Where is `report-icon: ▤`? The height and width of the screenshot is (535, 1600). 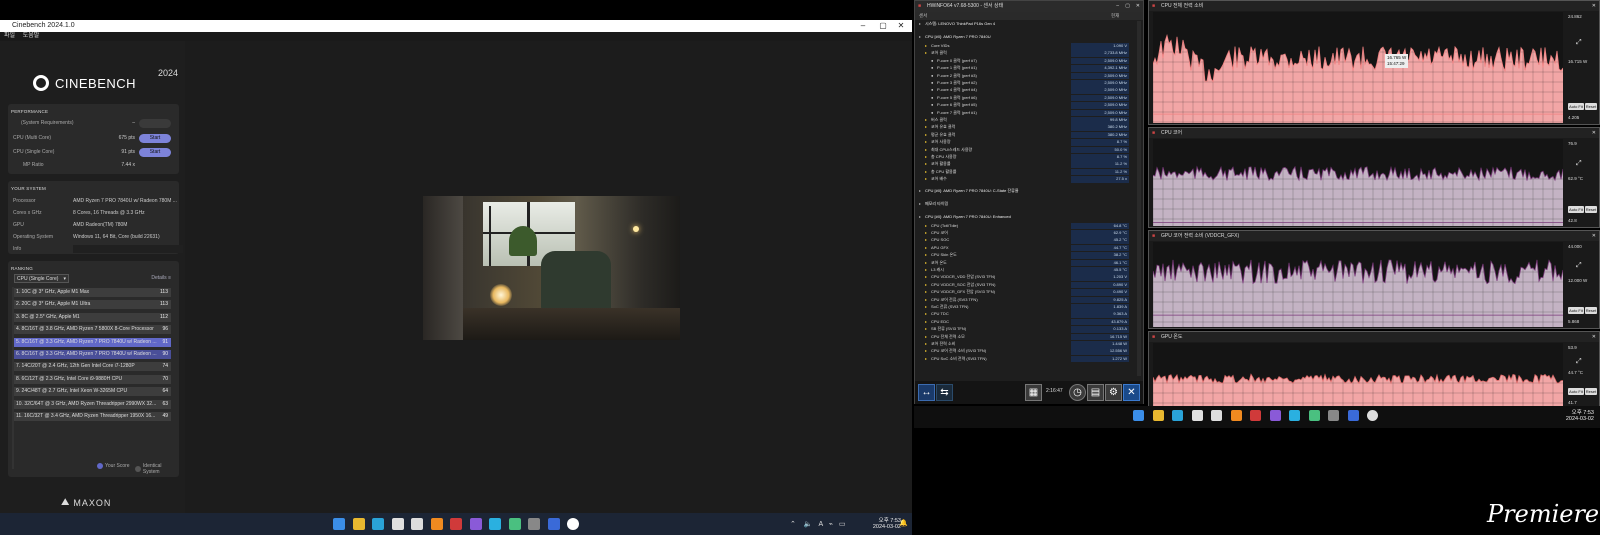 report-icon: ▤ is located at coordinates (1095, 392).